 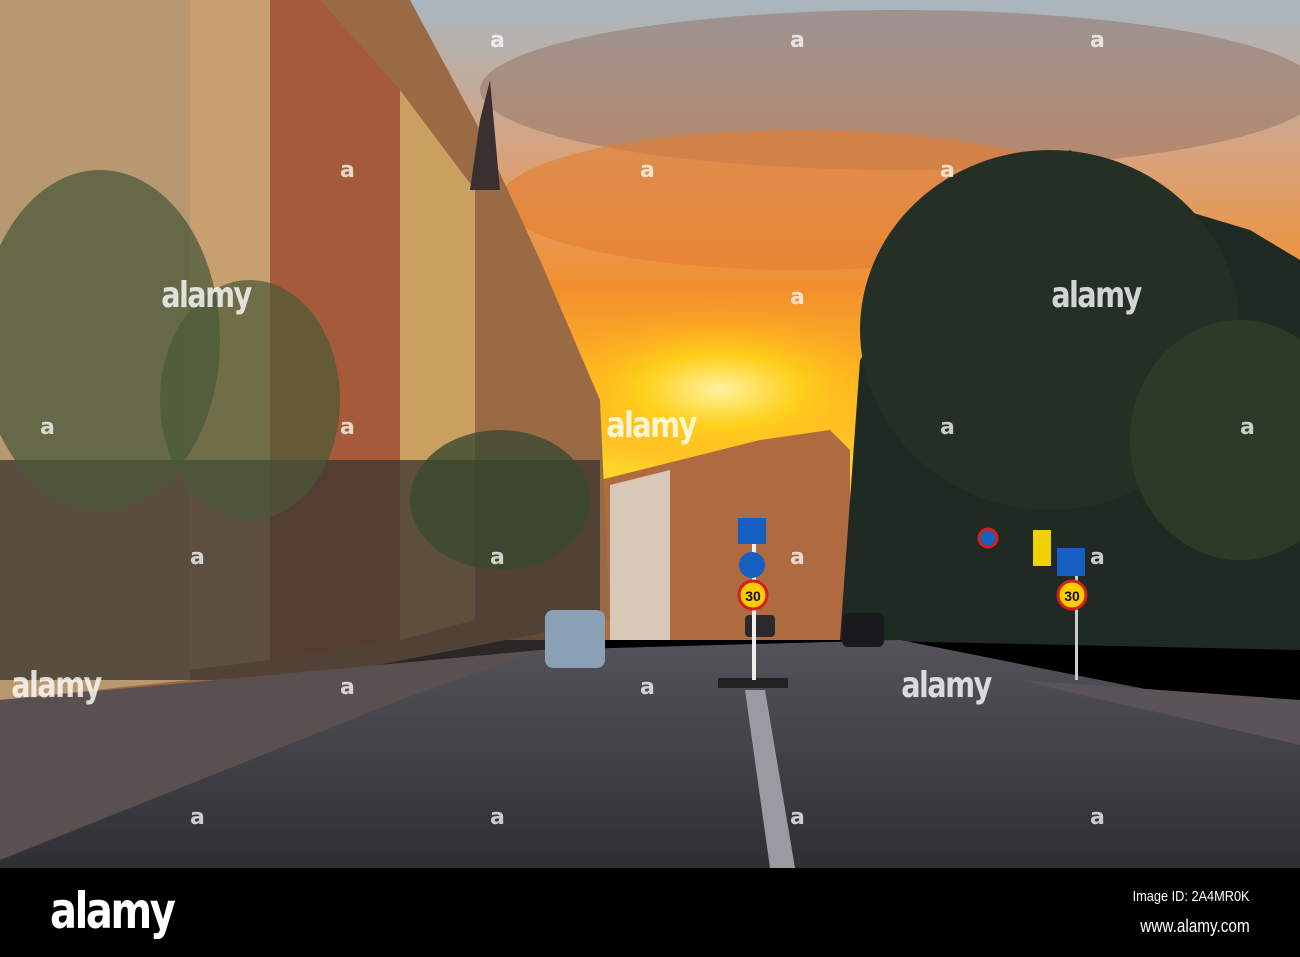 I want to click on image-id: Image ID: 2A4MR0K, so click(x=1191, y=896).